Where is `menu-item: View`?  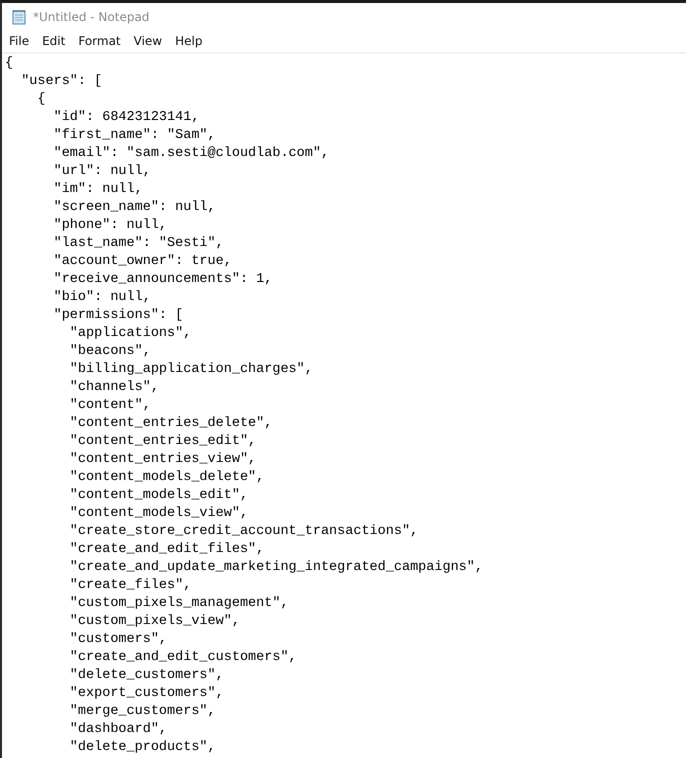
menu-item: View is located at coordinates (151, 41).